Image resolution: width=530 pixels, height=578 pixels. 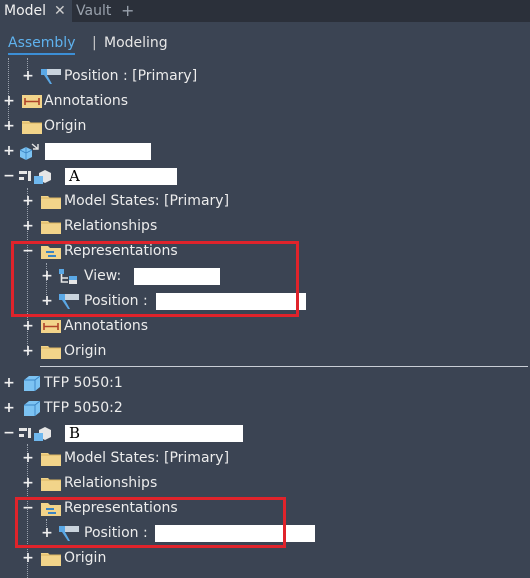 I want to click on tab-model: Model ✕, so click(x=36, y=11).